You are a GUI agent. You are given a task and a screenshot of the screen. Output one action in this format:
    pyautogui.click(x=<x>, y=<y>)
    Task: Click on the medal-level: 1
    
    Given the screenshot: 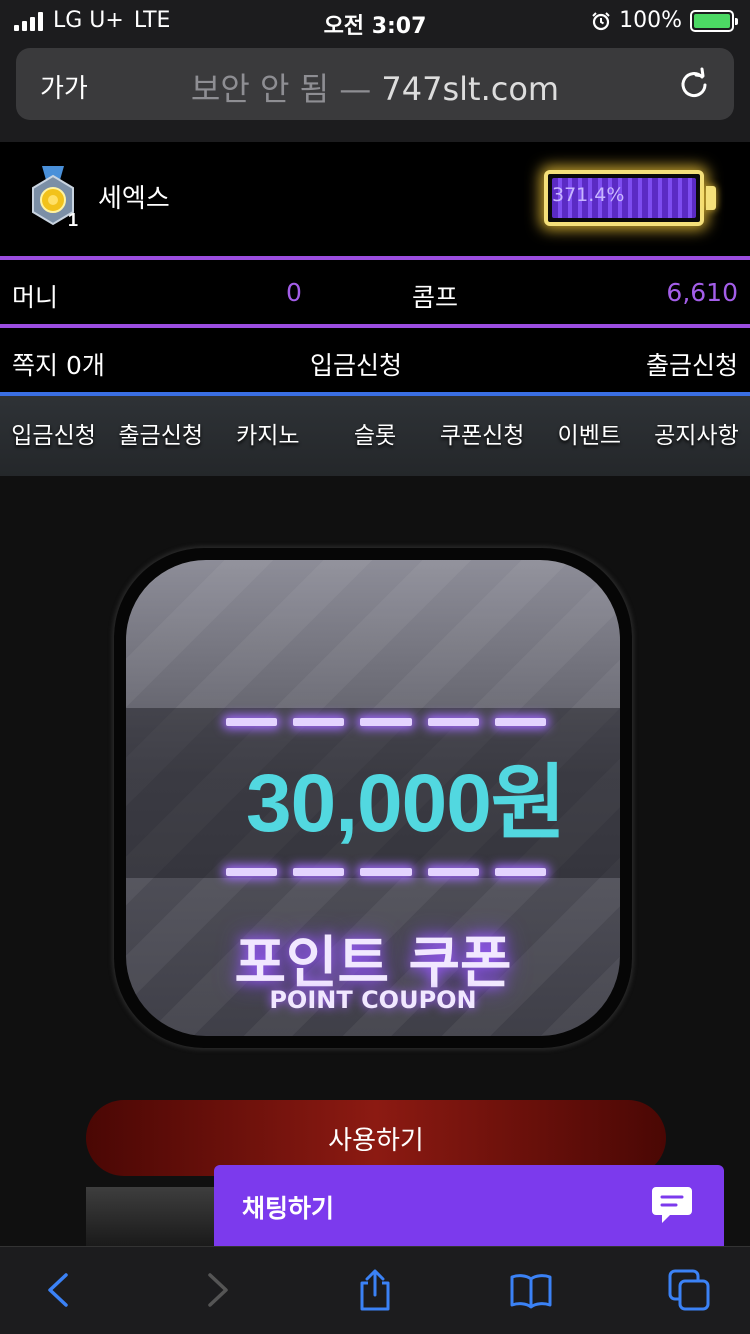 What is the action you would take?
    pyautogui.click(x=73, y=220)
    